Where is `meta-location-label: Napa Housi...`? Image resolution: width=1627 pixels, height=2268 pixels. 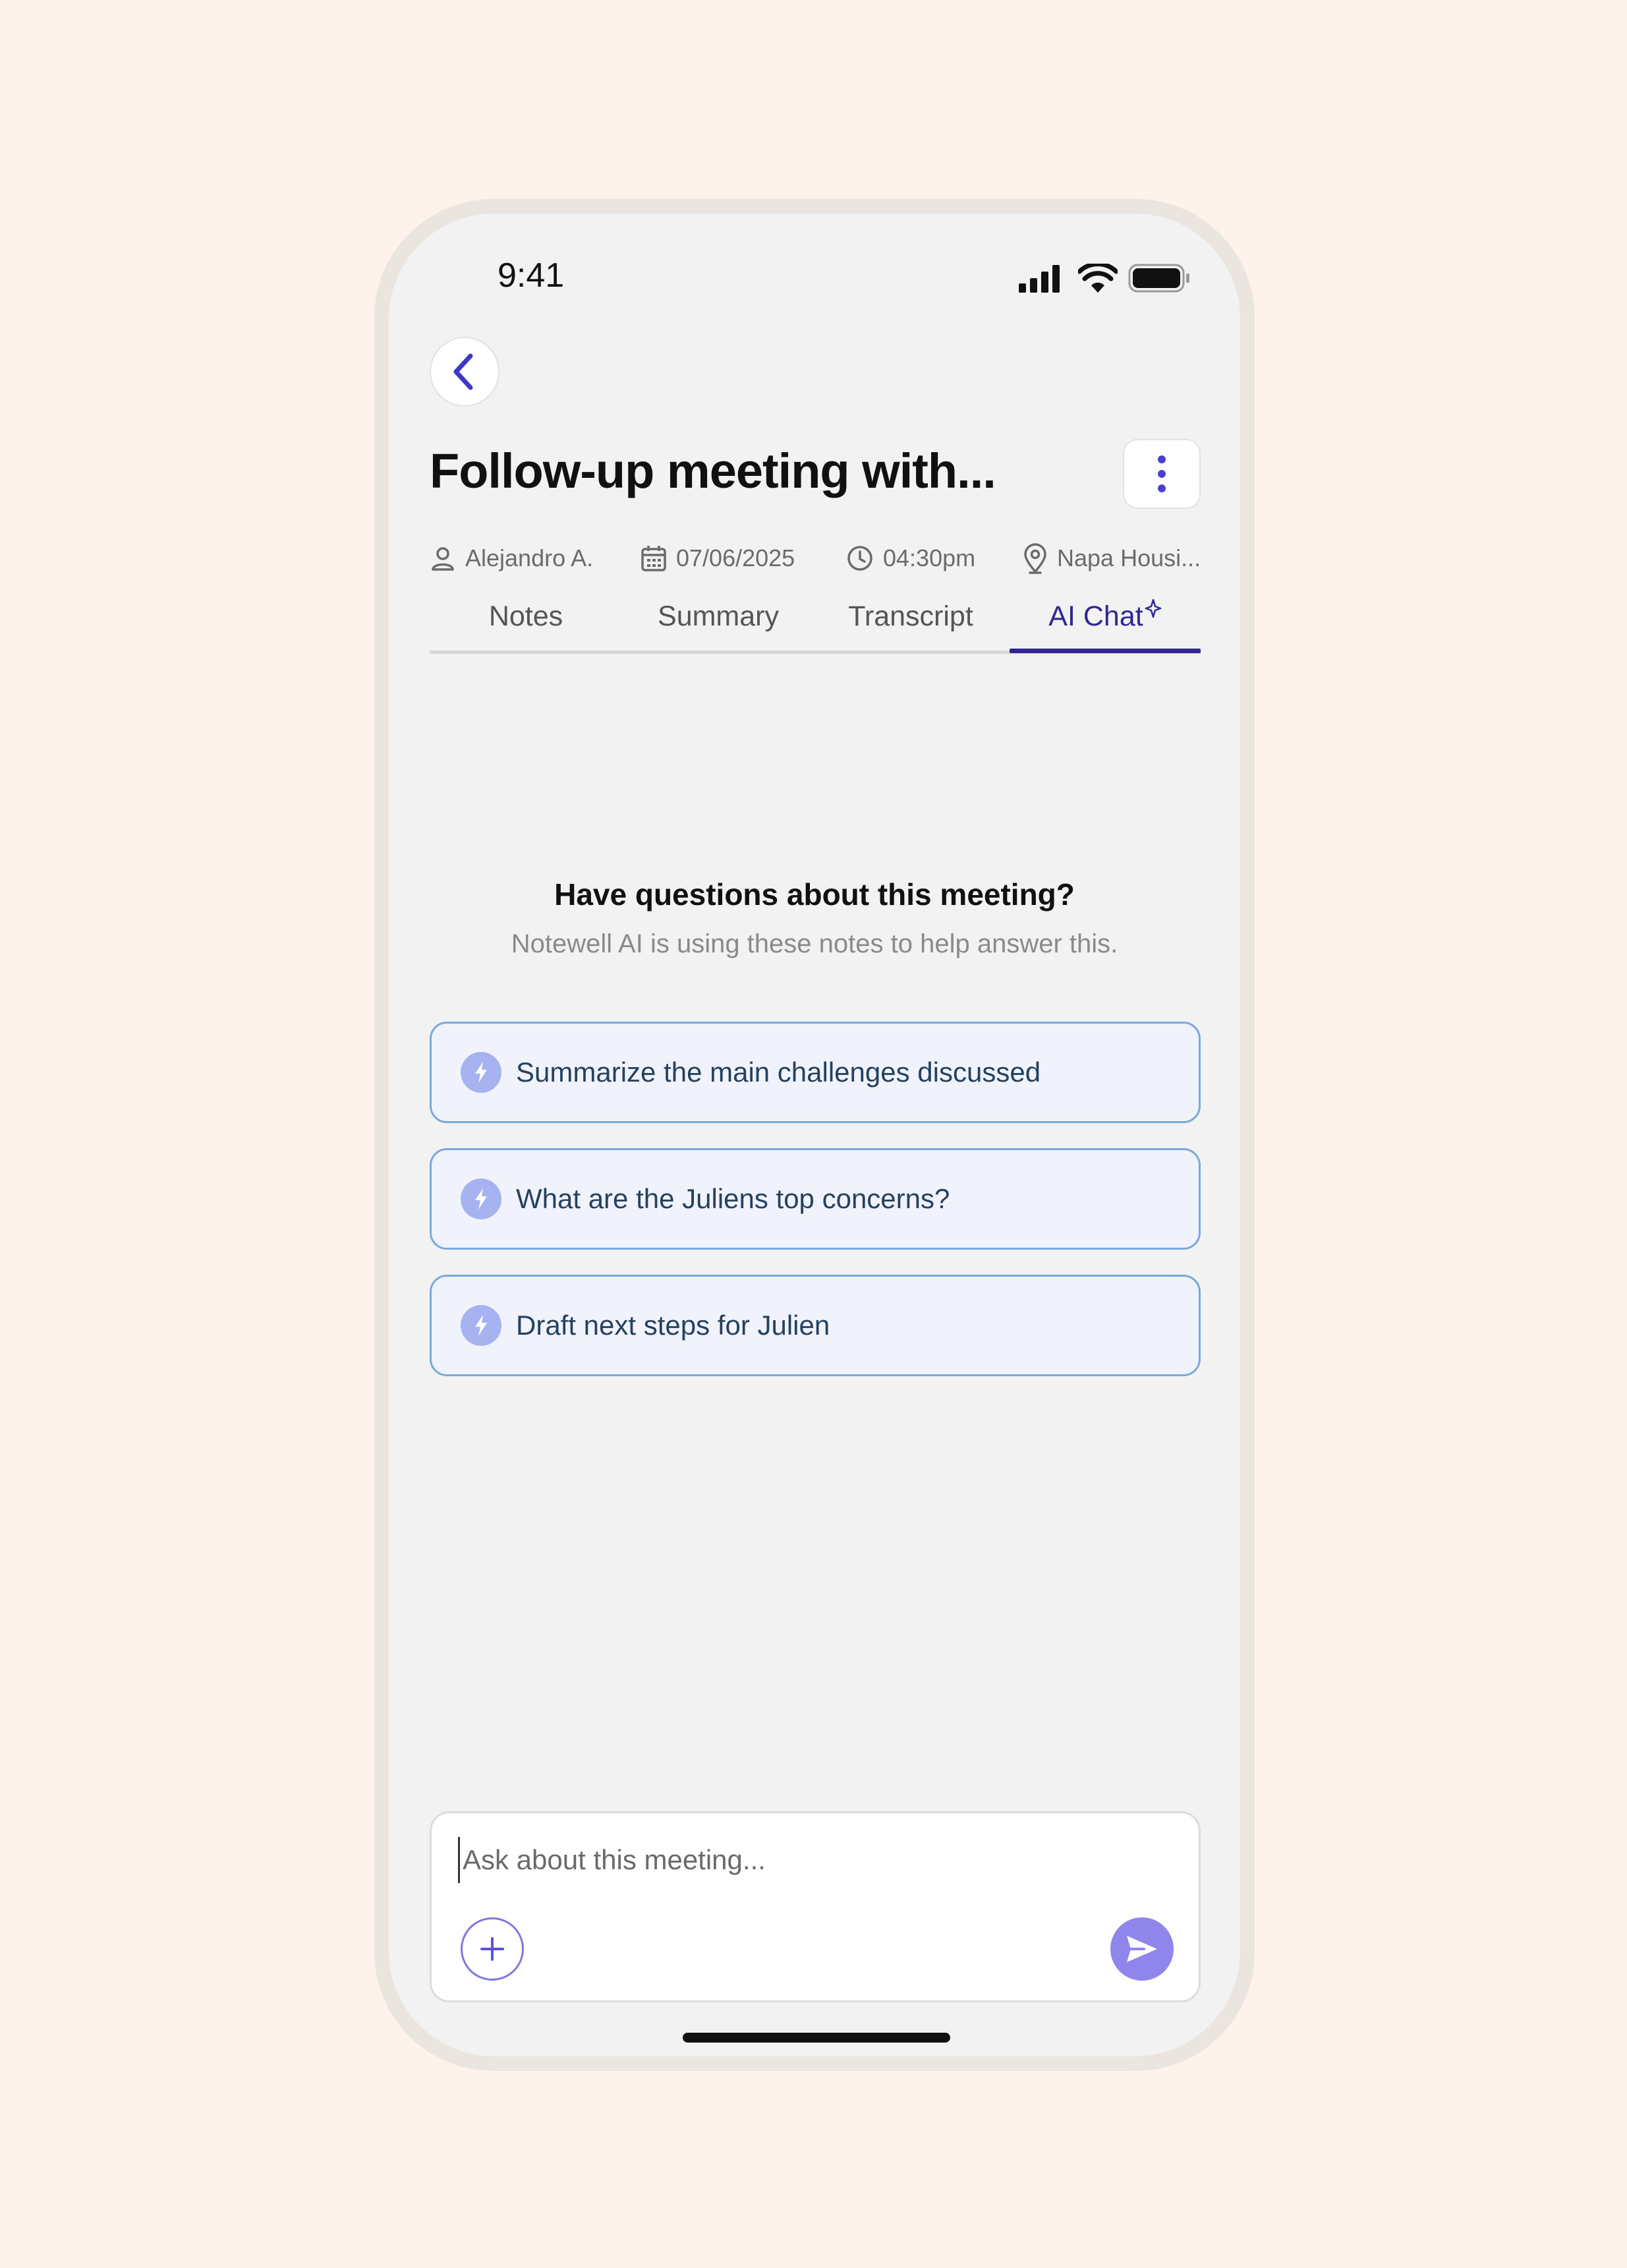 meta-location-label: Napa Housi... is located at coordinates (1129, 557).